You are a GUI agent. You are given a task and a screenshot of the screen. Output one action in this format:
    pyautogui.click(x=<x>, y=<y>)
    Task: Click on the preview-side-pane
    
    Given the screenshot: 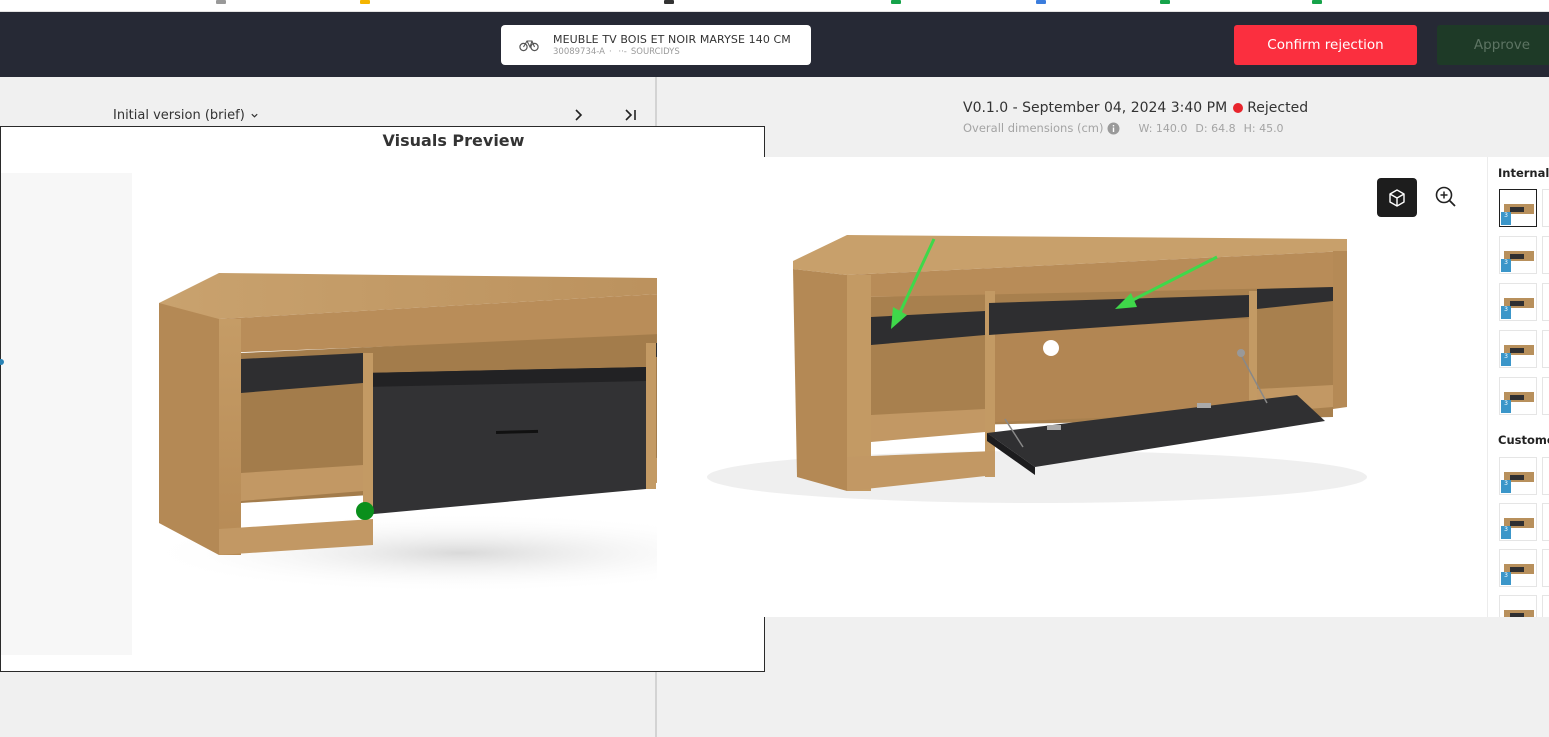 What is the action you would take?
    pyautogui.click(x=66, y=414)
    